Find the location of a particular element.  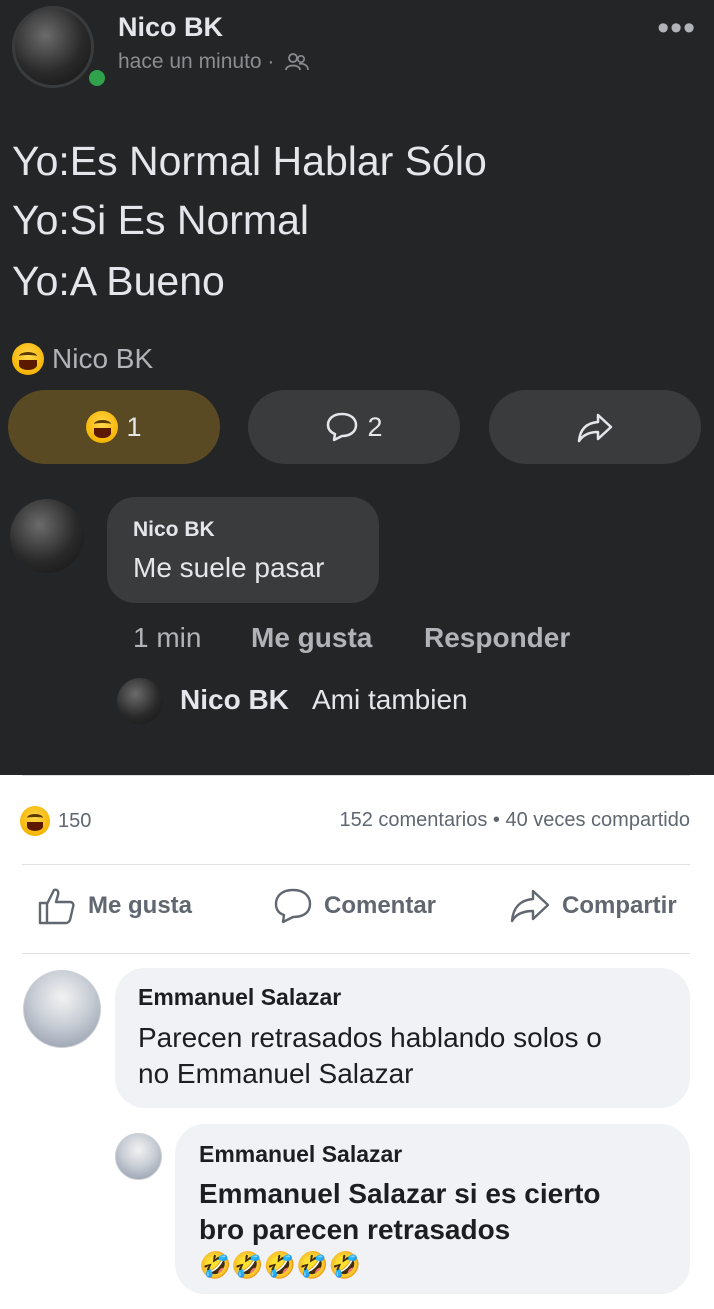

post-text-line: Yo:Es Normal Hablar Sólo is located at coordinates (249, 161).